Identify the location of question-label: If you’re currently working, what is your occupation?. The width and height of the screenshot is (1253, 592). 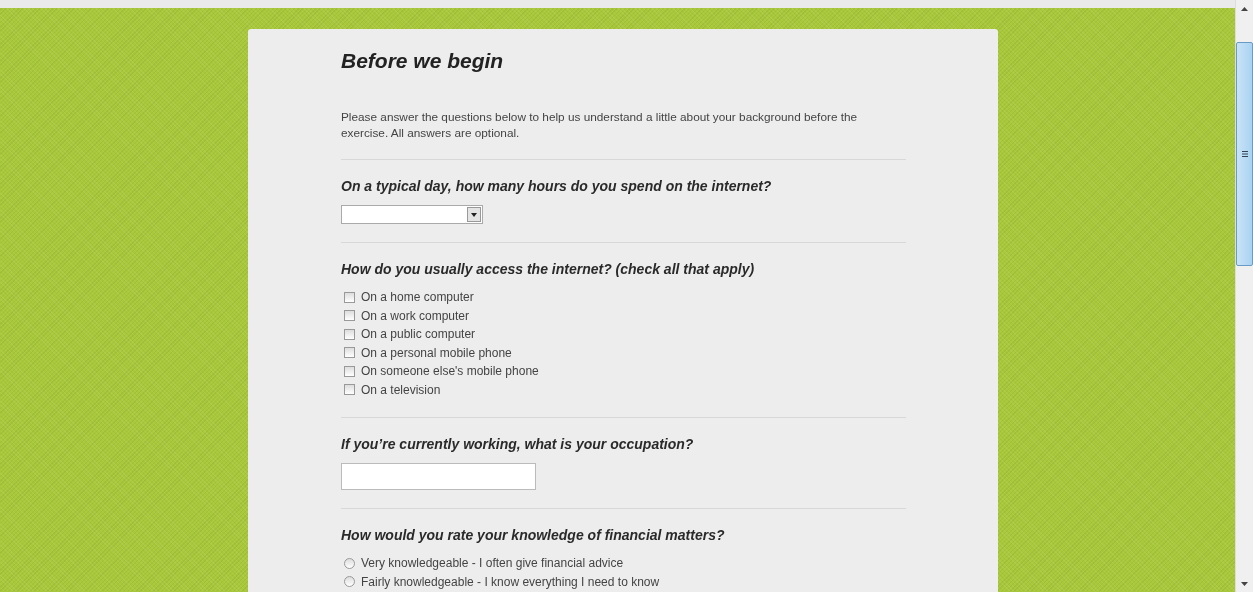
(518, 444).